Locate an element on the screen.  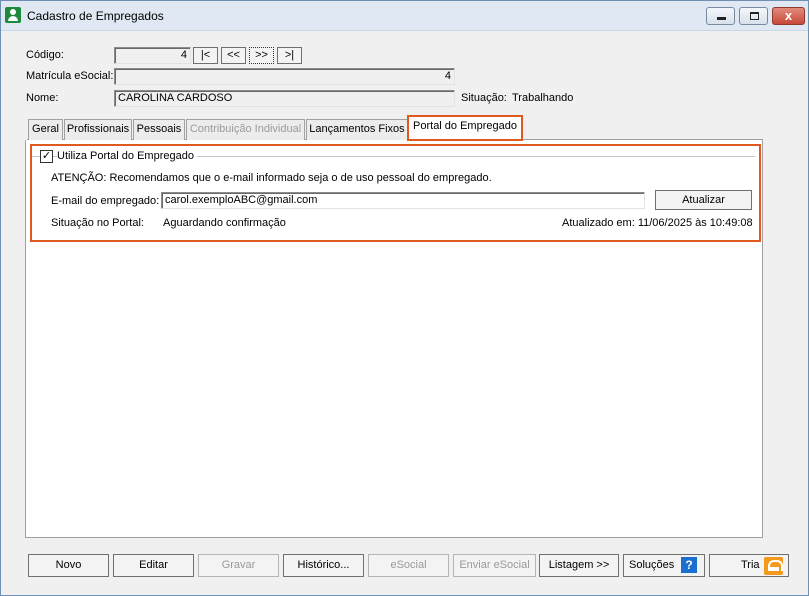
enviar-esocial-button: Enviar eSocial is located at coordinates (494, 565).